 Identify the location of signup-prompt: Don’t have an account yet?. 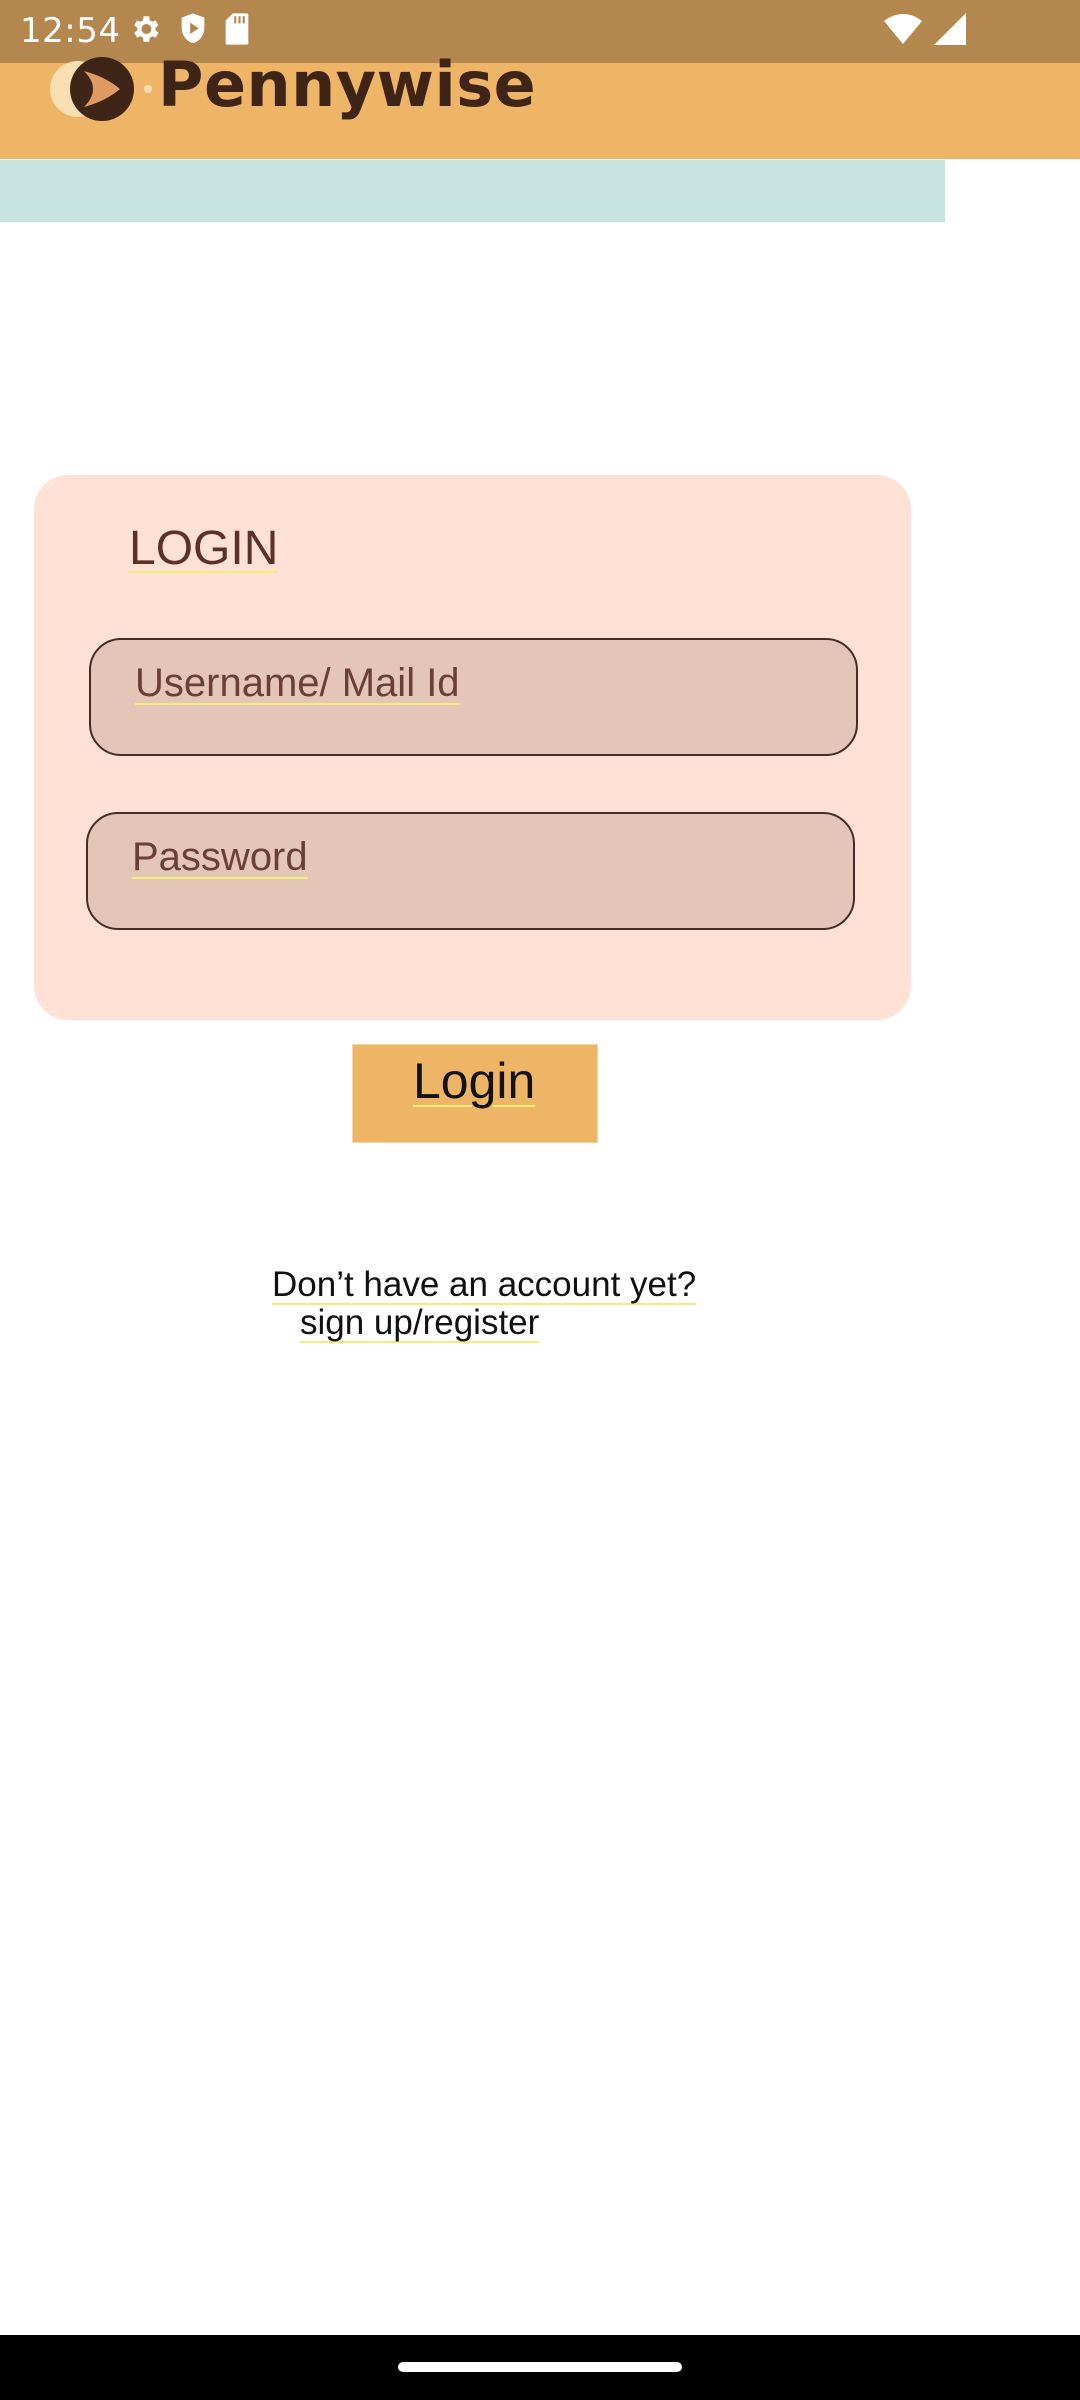
(484, 1284).